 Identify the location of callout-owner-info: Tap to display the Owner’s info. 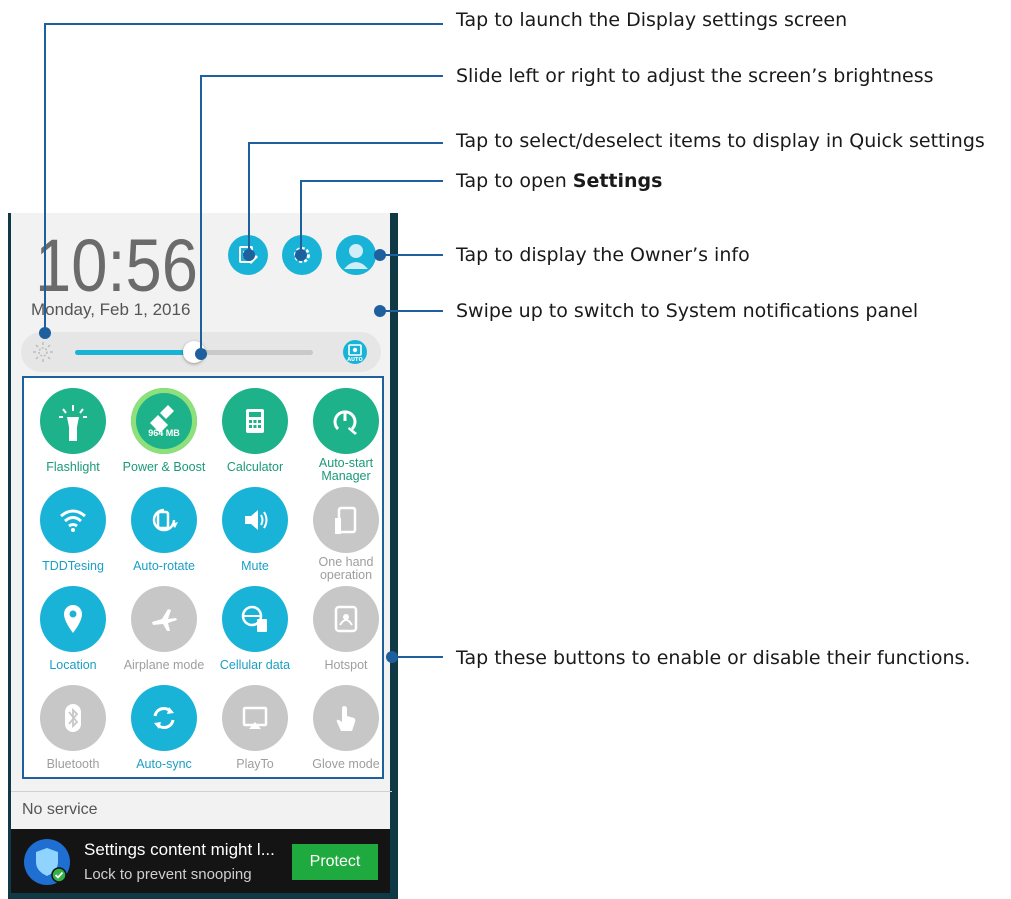
(603, 255).